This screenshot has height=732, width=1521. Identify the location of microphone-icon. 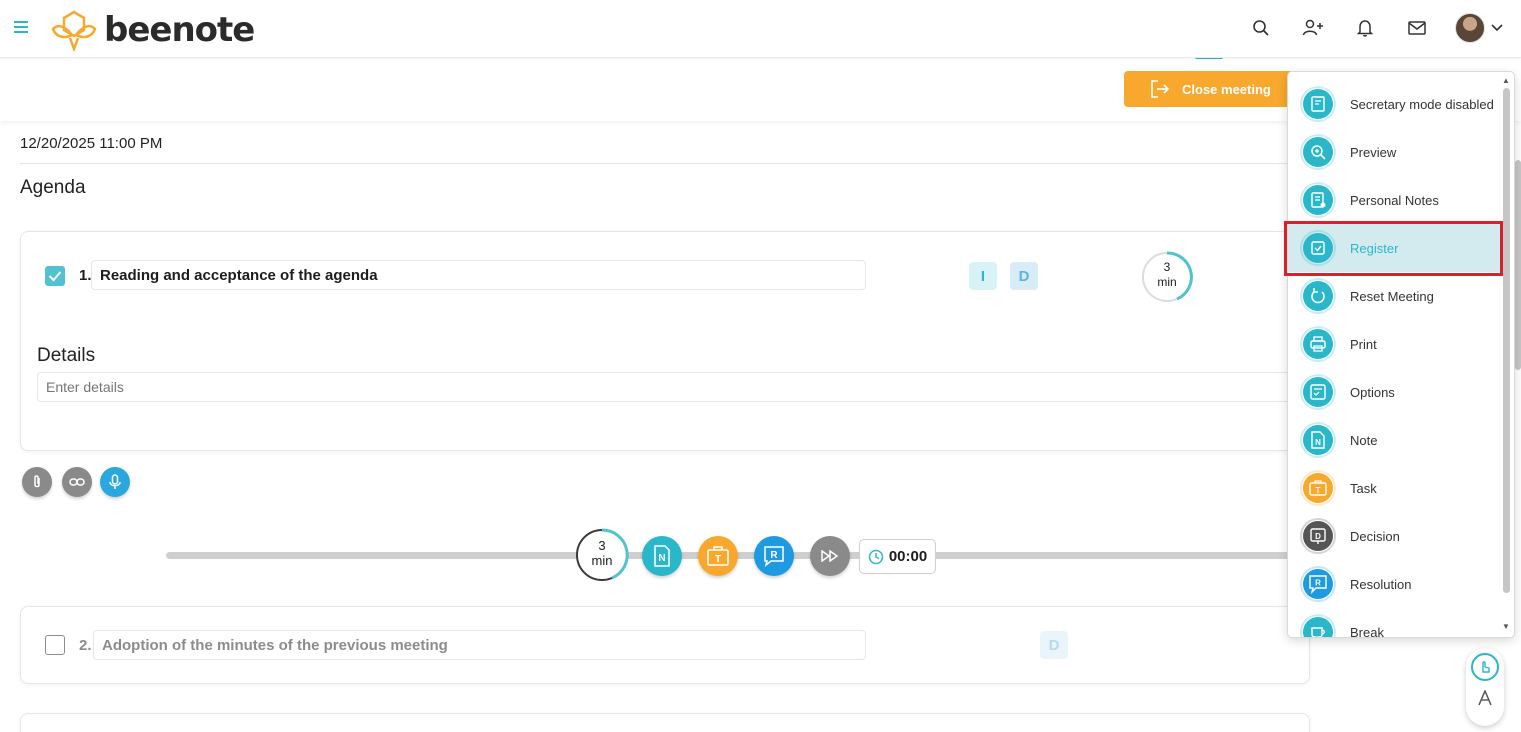
(115, 481).